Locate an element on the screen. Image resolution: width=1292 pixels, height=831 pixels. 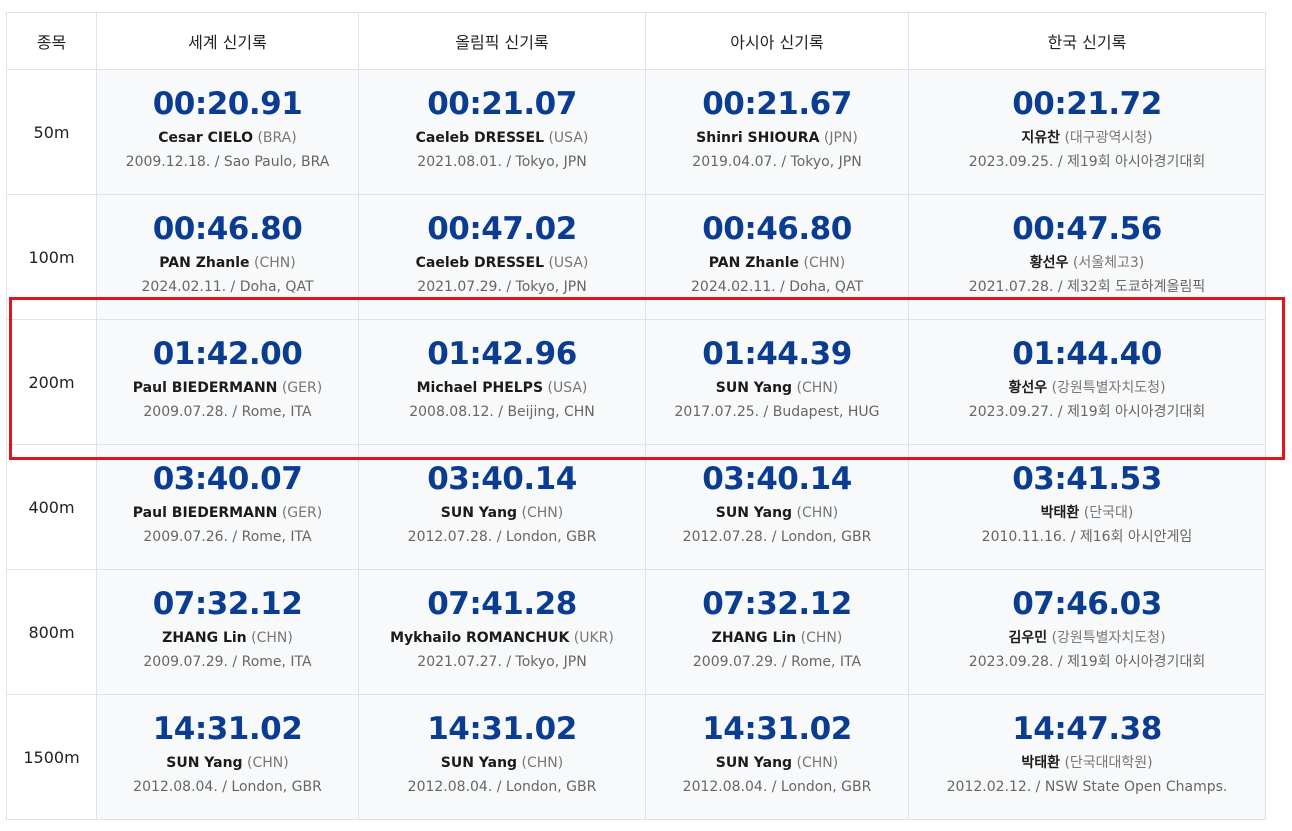
event-cell: 1500m is located at coordinates (51, 757).